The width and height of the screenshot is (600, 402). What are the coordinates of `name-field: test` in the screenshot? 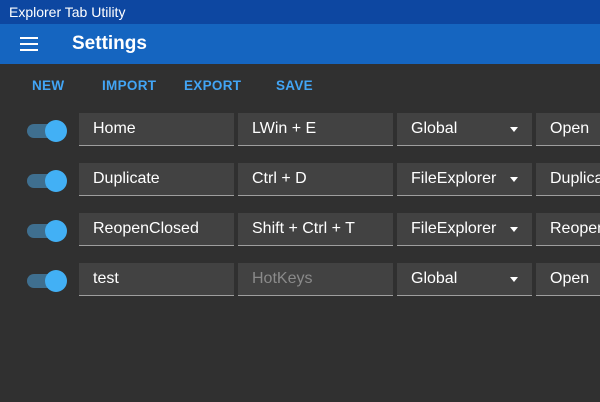 It's located at (156, 279).